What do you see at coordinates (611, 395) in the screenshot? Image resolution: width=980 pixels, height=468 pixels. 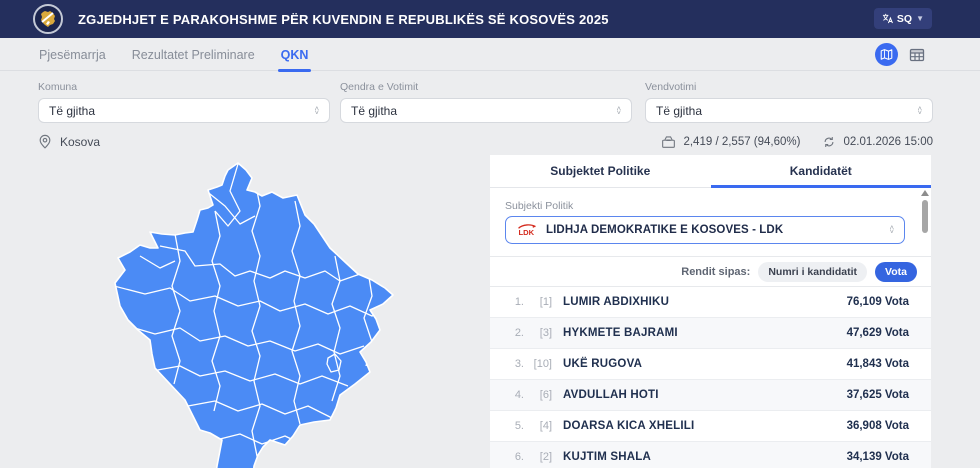 I see `candidate-name: AVDULLAH HOTI` at bounding box center [611, 395].